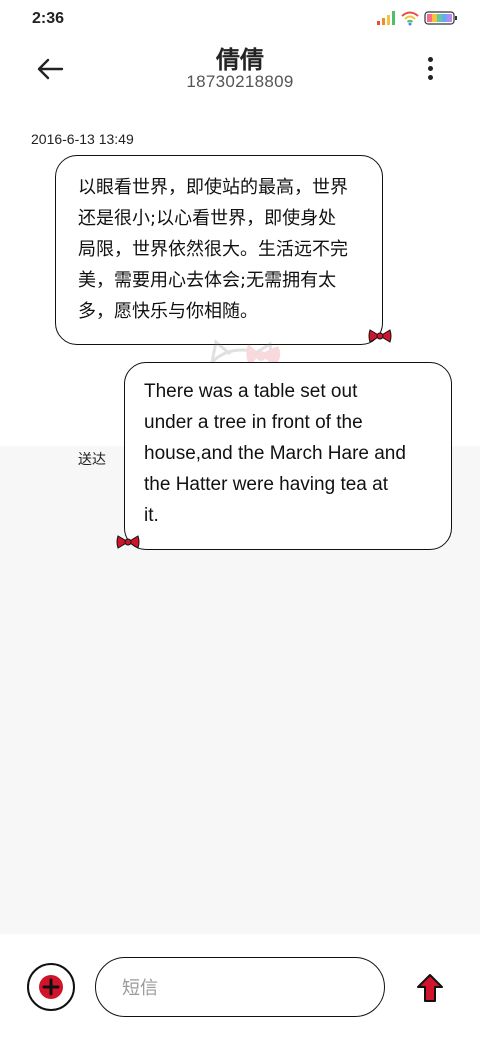 The height and width of the screenshot is (1040, 480). I want to click on send-arrow-icon, so click(430, 988).